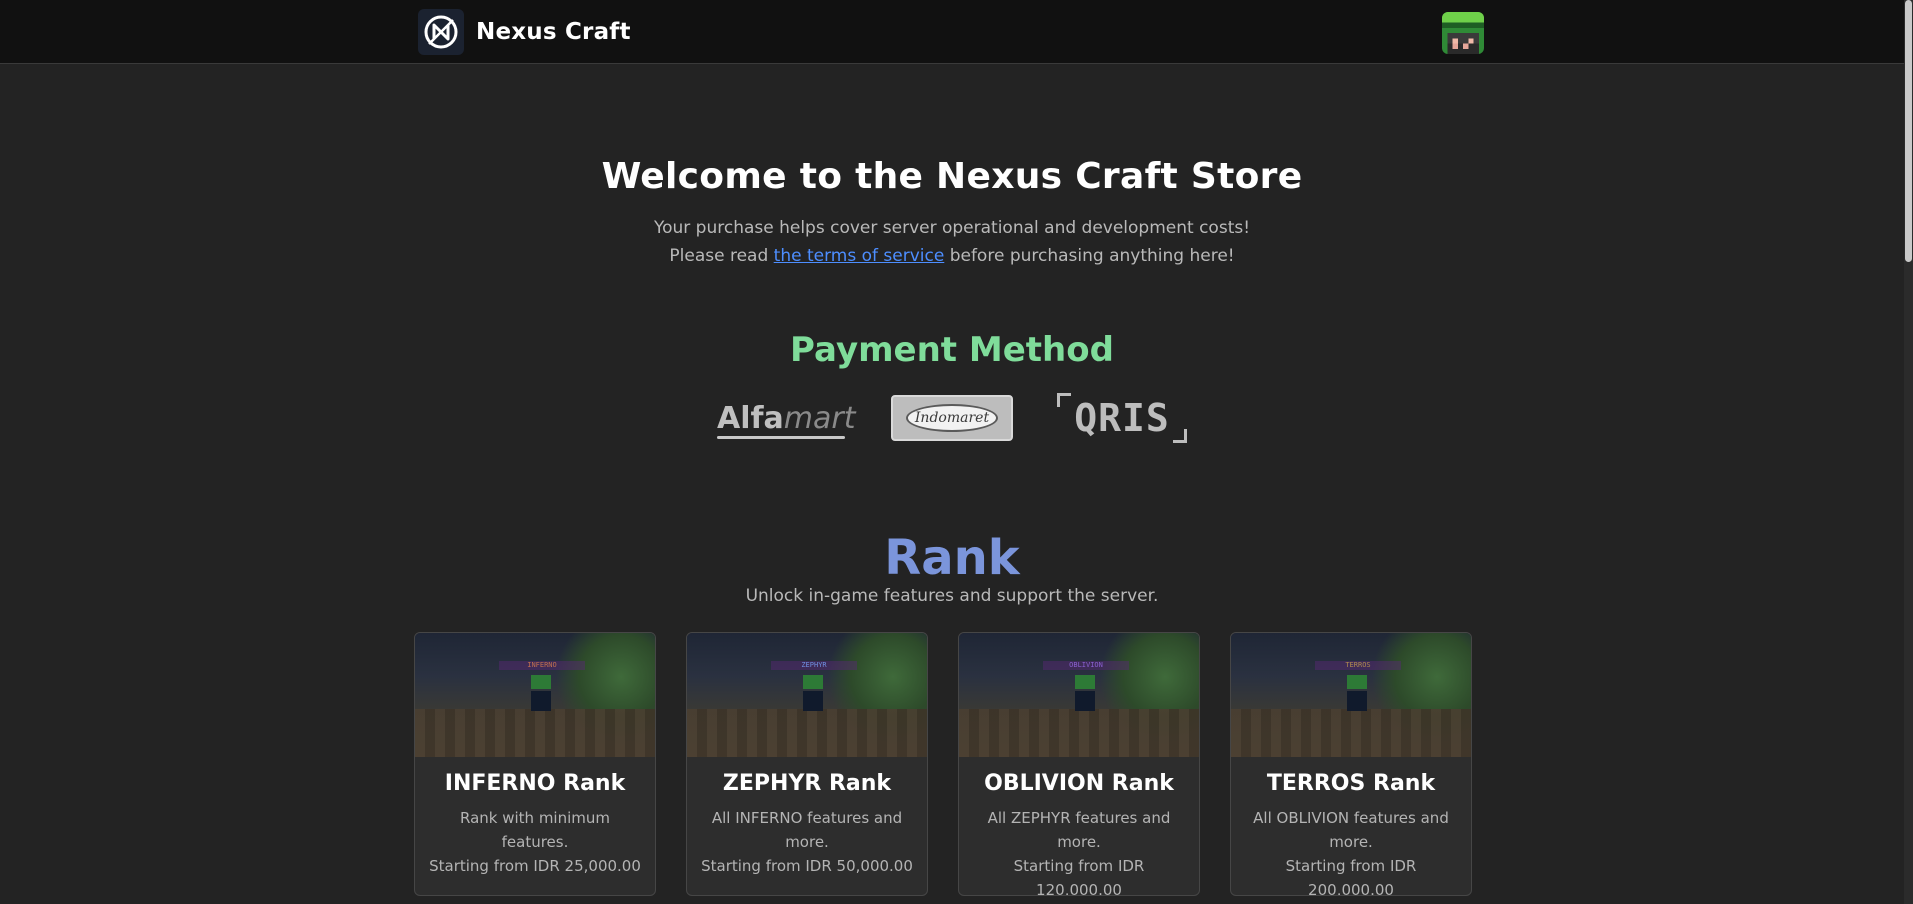  Describe the element at coordinates (1463, 33) in the screenshot. I see `player-avatar-icon` at that location.